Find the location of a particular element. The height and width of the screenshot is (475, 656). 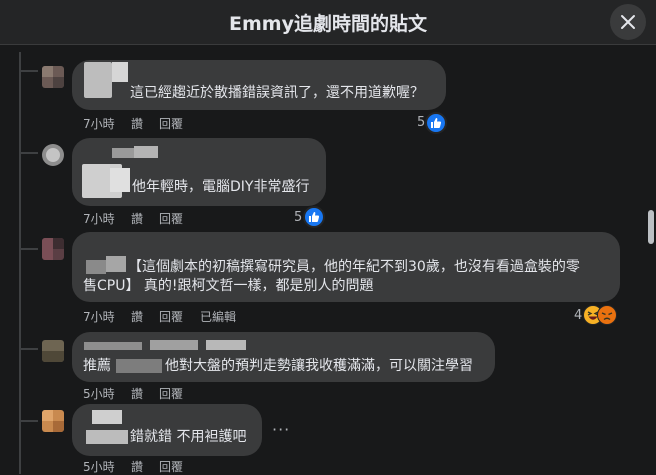

comment-bubble: 他年輕時，電腦DIY非常盛行 is located at coordinates (199, 172).